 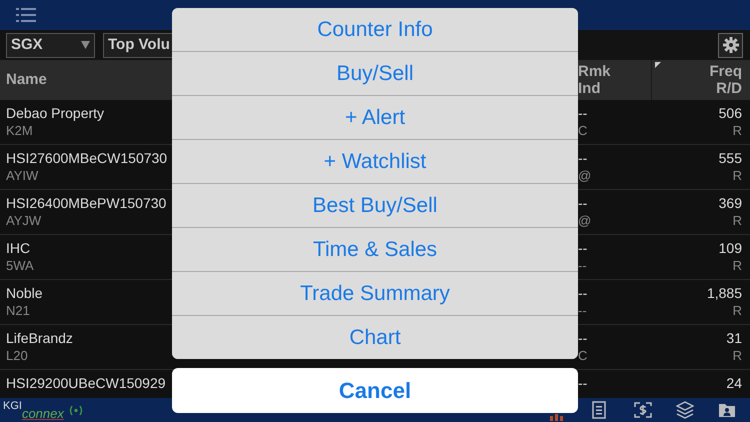 What do you see at coordinates (20, 266) in the screenshot?
I see `table-cell: 5WA` at bounding box center [20, 266].